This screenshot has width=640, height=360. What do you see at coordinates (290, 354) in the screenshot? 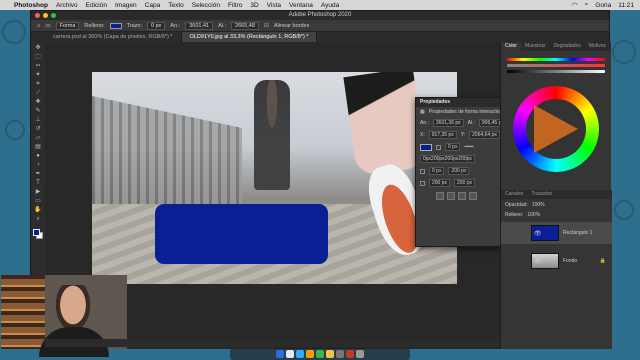
I see `launchpad-icon` at bounding box center [290, 354].